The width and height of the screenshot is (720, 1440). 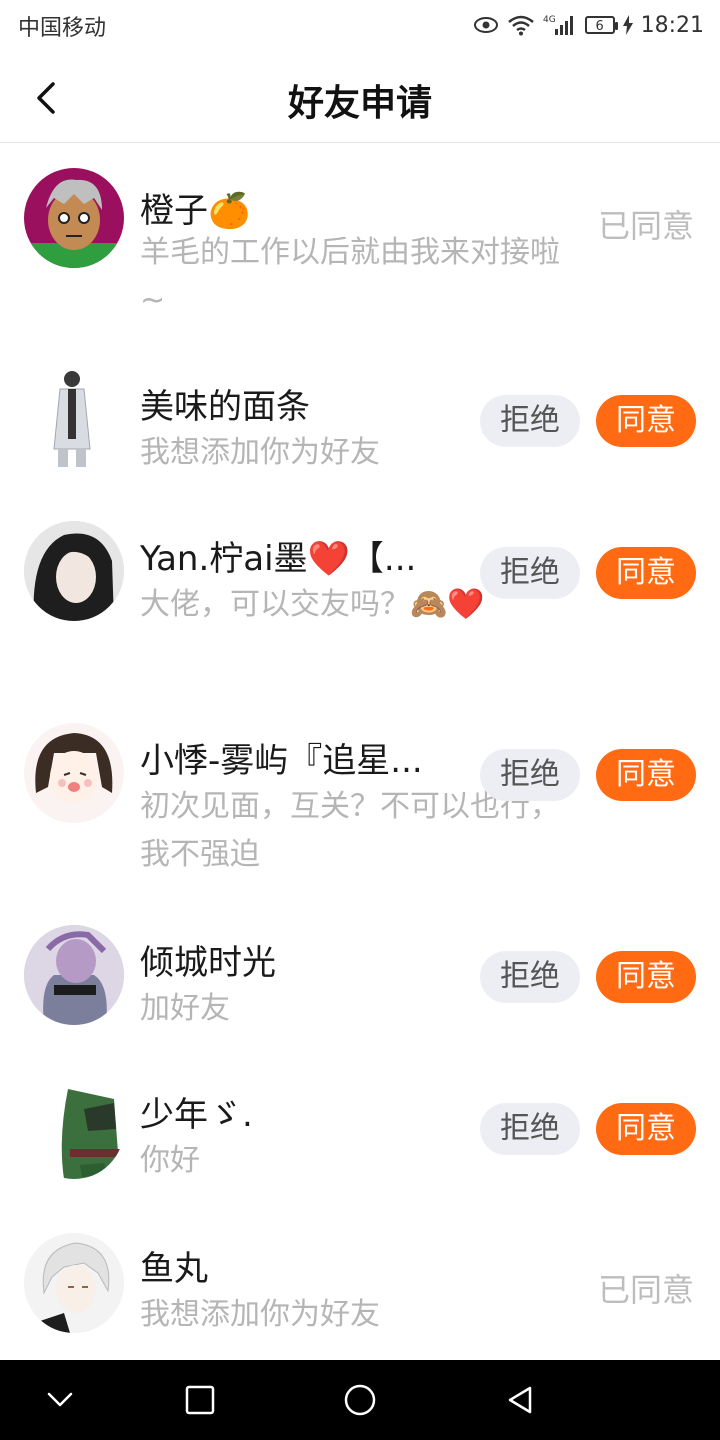 What do you see at coordinates (260, 1314) in the screenshot?
I see `request-message: 我想添加你为好友` at bounding box center [260, 1314].